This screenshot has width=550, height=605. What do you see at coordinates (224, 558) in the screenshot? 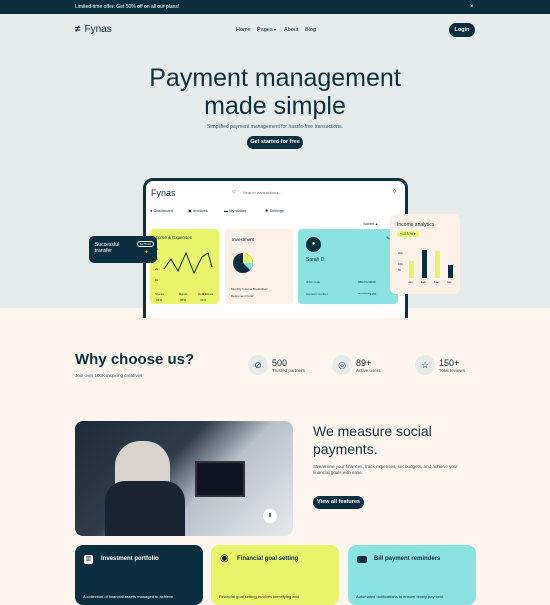
I see `target-icon: ◉` at bounding box center [224, 558].